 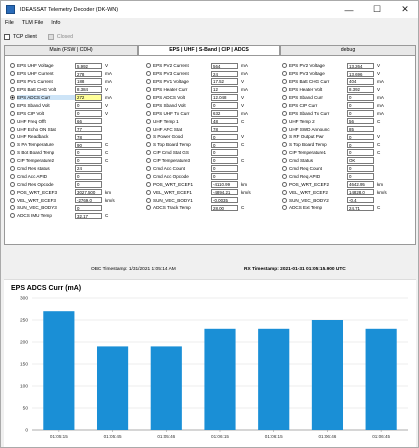 I want to click on telemetry-row: ADCS Ext Temp 24.71 C, so click(x=349, y=208).